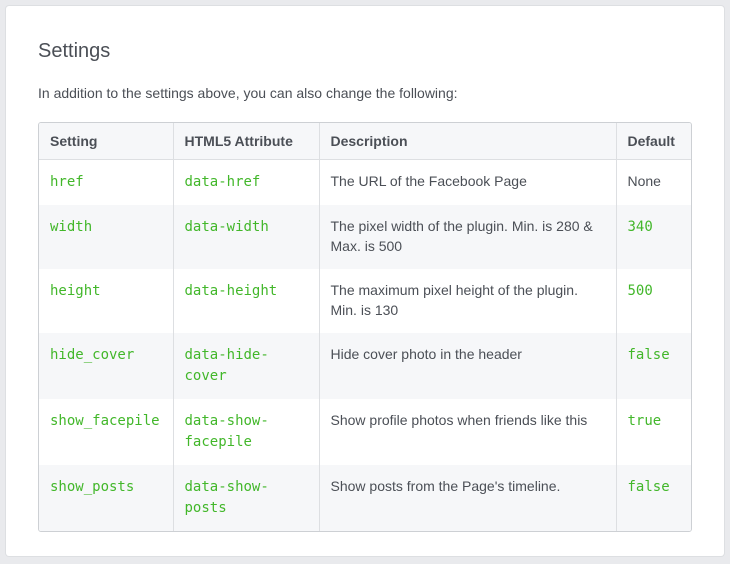 The width and height of the screenshot is (730, 564). What do you see at coordinates (106, 498) in the screenshot?
I see `cell-setting: show_posts` at bounding box center [106, 498].